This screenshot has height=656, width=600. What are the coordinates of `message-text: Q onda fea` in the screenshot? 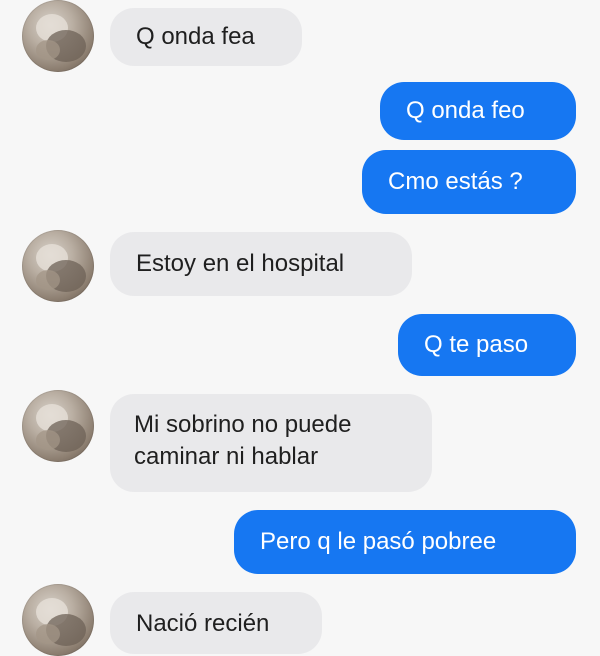 It's located at (195, 36).